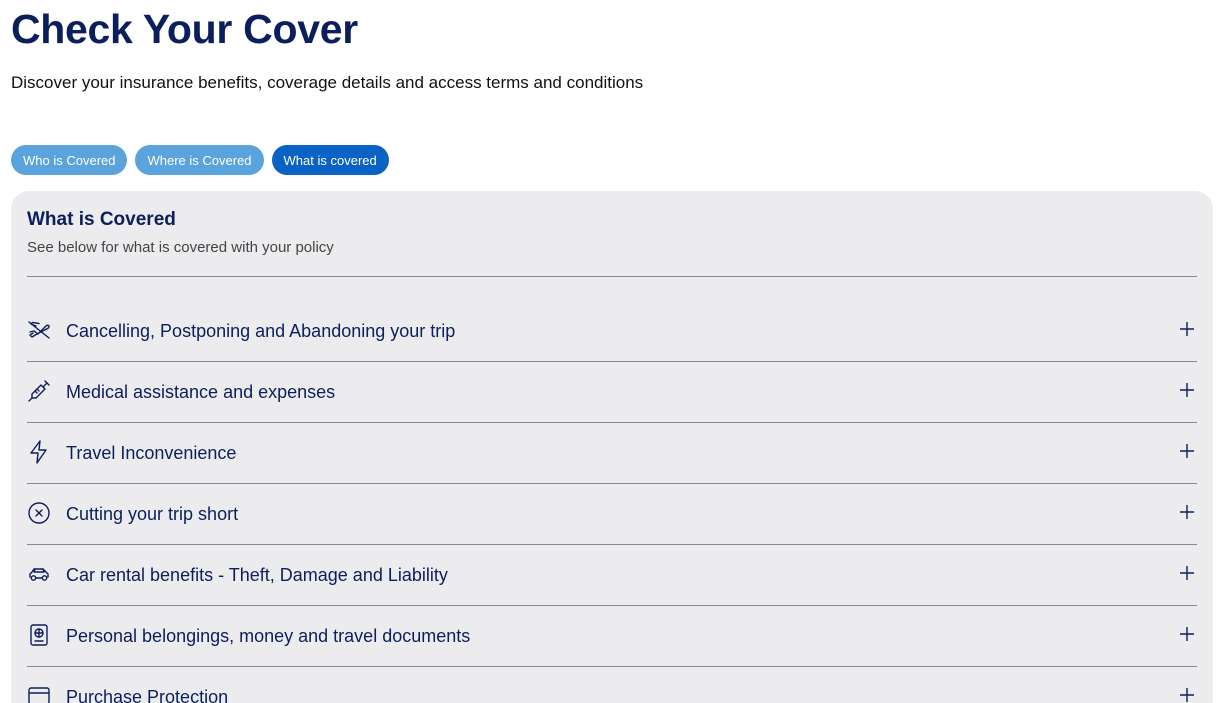  I want to click on accordion-item-purchase-protection: Purchase Protection, so click(612, 685).